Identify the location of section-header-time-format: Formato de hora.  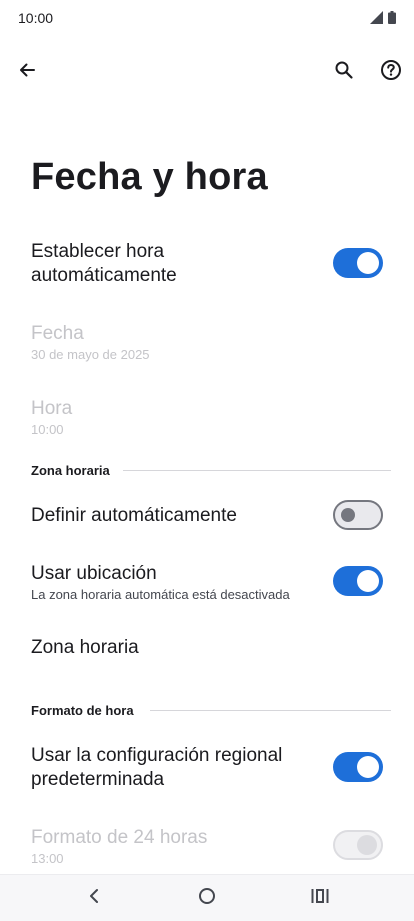
(82, 710).